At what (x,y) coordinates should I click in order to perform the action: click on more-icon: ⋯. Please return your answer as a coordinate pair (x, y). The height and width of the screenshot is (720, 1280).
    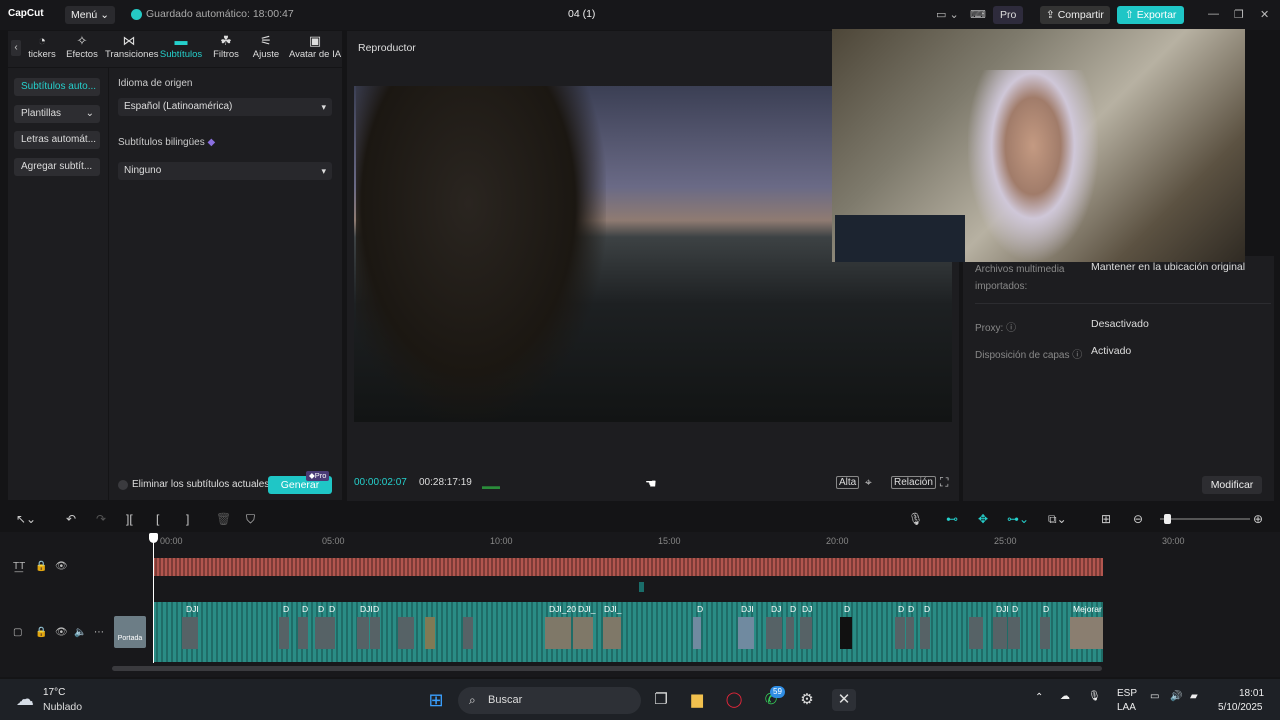
    Looking at the image, I should click on (99, 632).